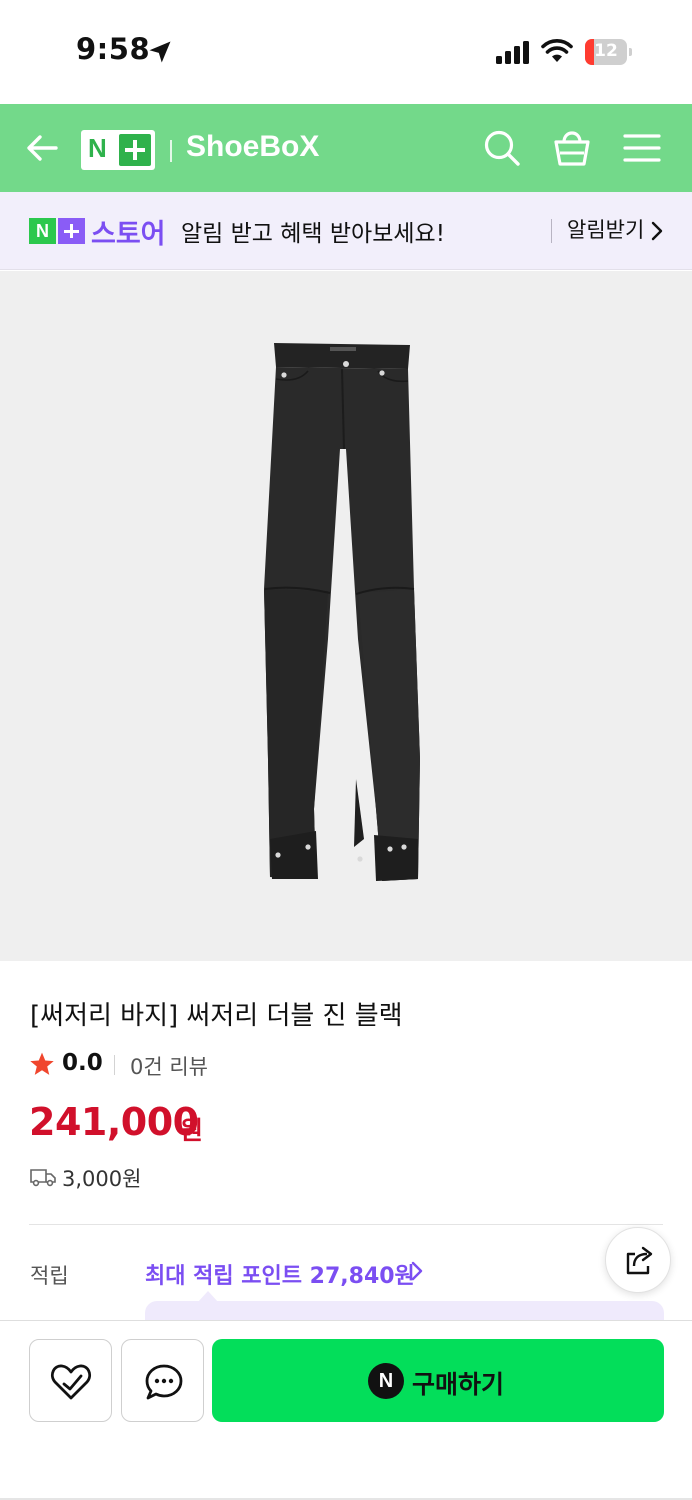 The image size is (692, 1500). I want to click on share-button, so click(638, 1260).